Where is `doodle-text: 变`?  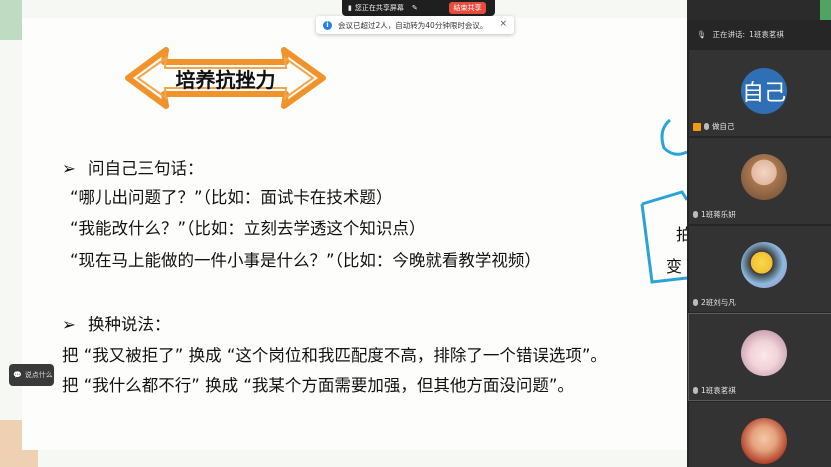 doodle-text: 变 is located at coordinates (674, 266).